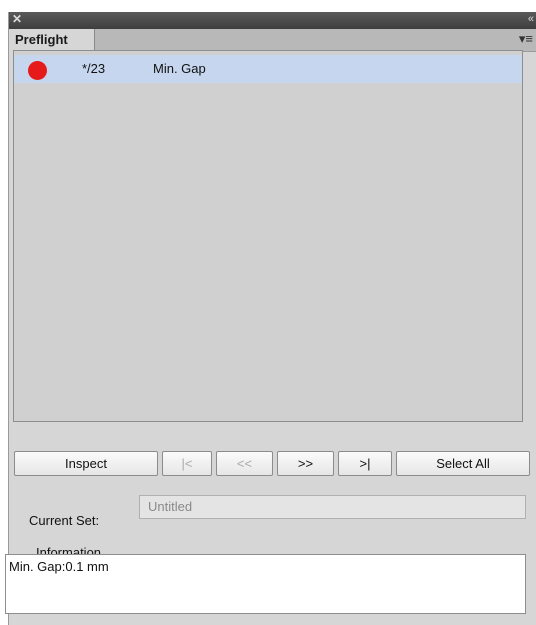  Describe the element at coordinates (265, 584) in the screenshot. I see `information-text: Min. Gap:0.1 mm` at that location.